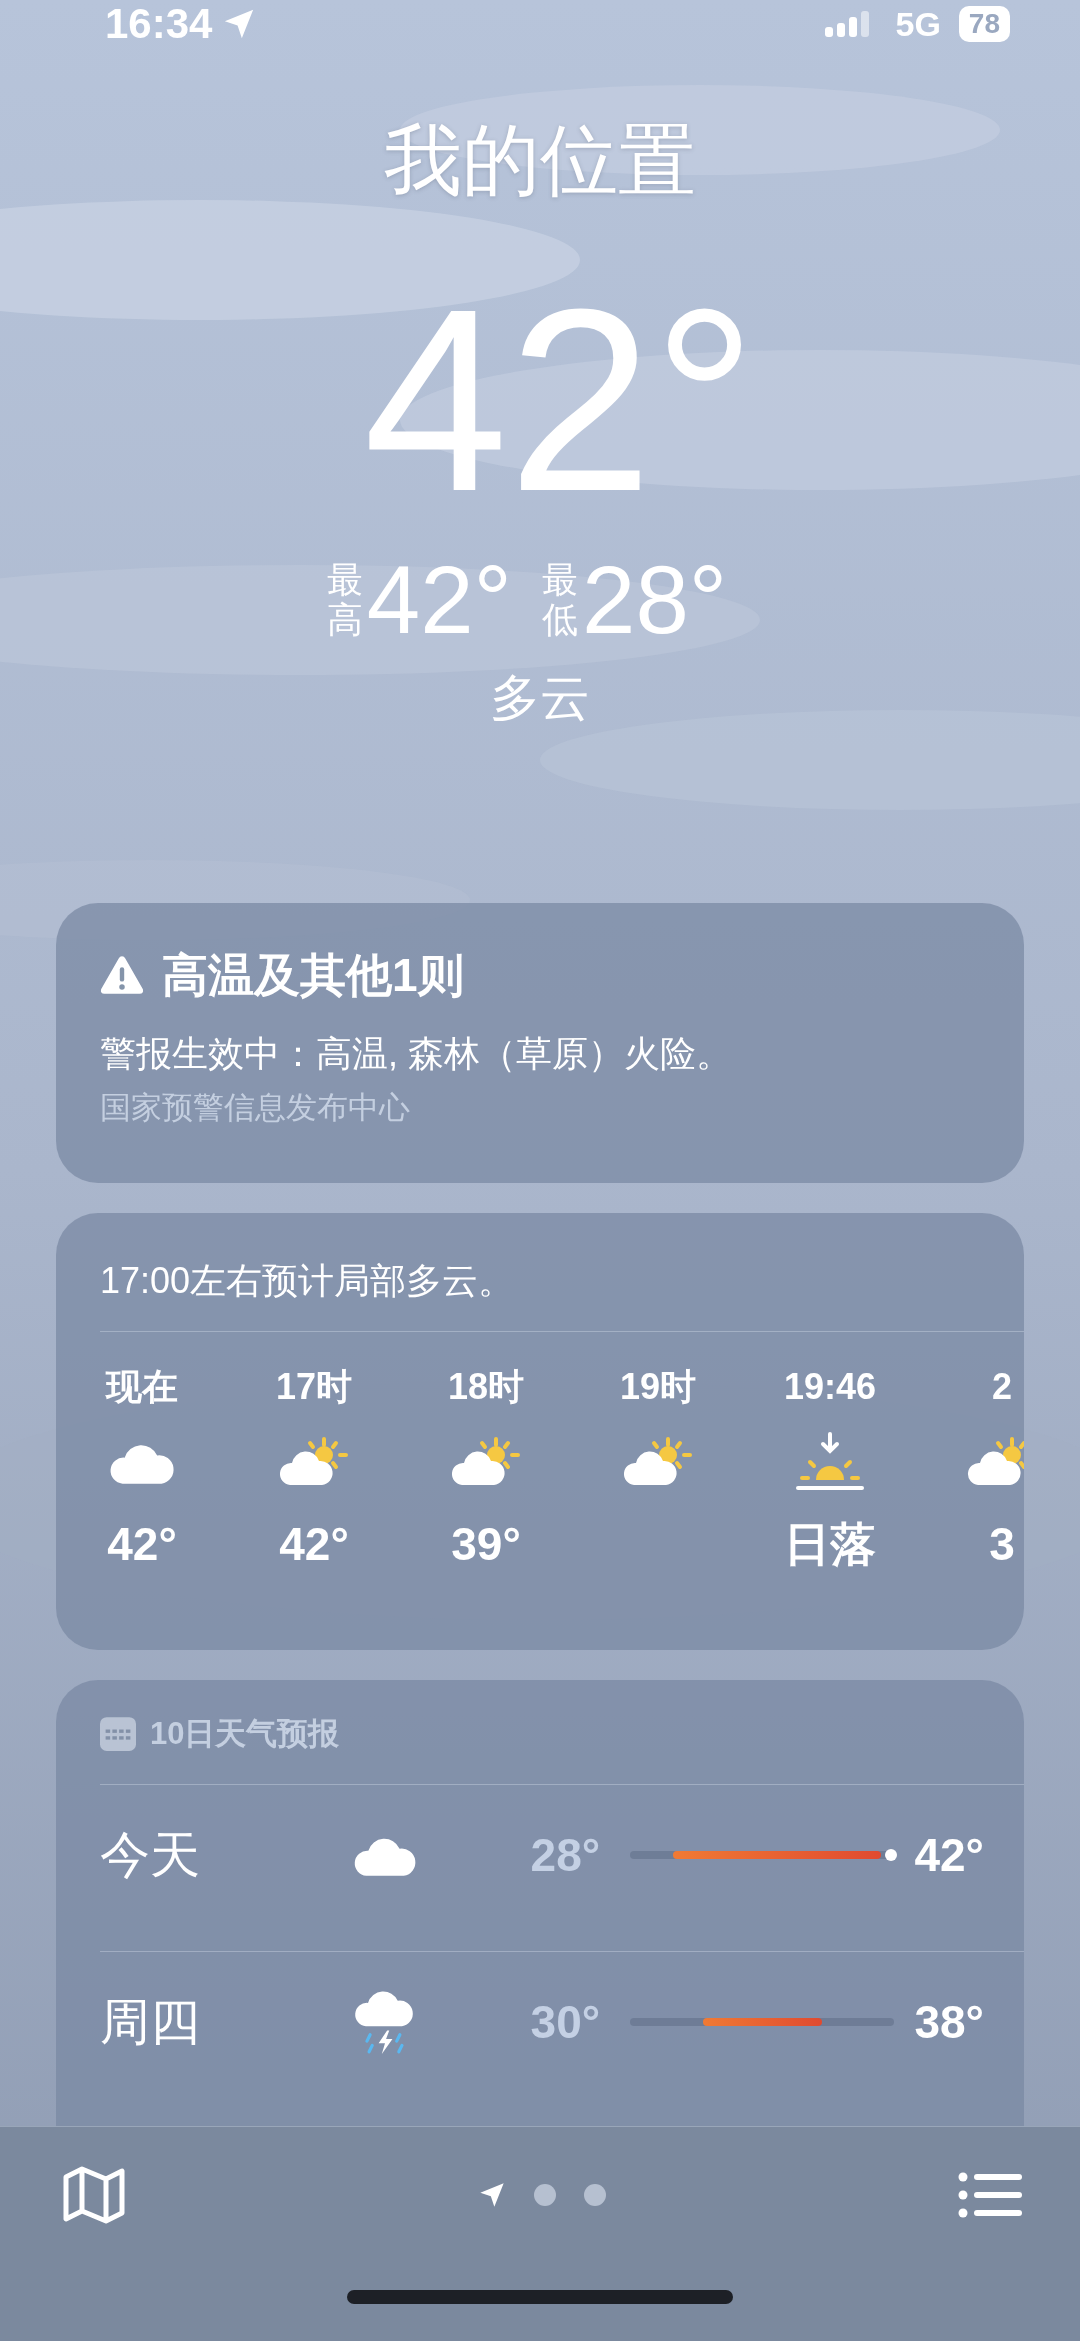  Describe the element at coordinates (159, 24) in the screenshot. I see `clock-time: 16:34` at that location.